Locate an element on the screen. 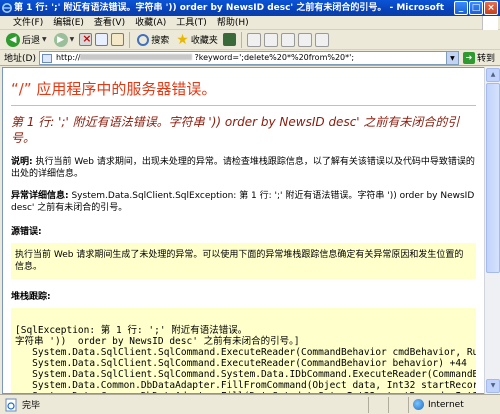 This screenshot has height=414, width=500. print-icon is located at coordinates (287, 39).